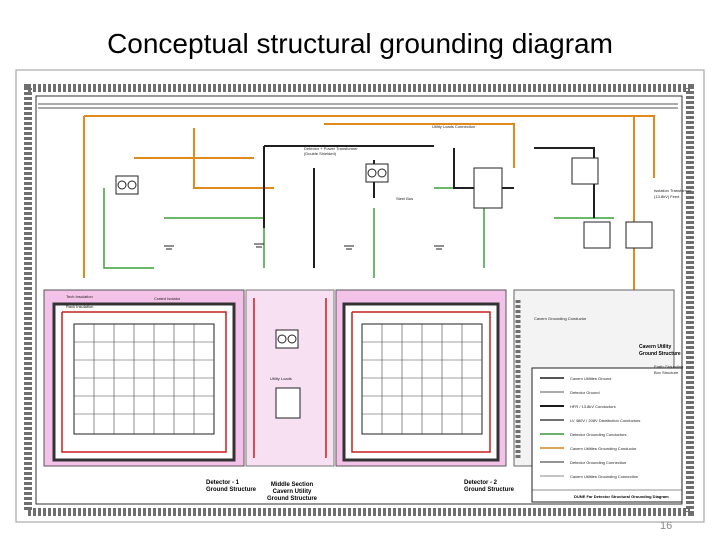  What do you see at coordinates (603, 448) in the screenshot?
I see `legend-item-4: Cavern Utilities Grounding Conductor` at bounding box center [603, 448].